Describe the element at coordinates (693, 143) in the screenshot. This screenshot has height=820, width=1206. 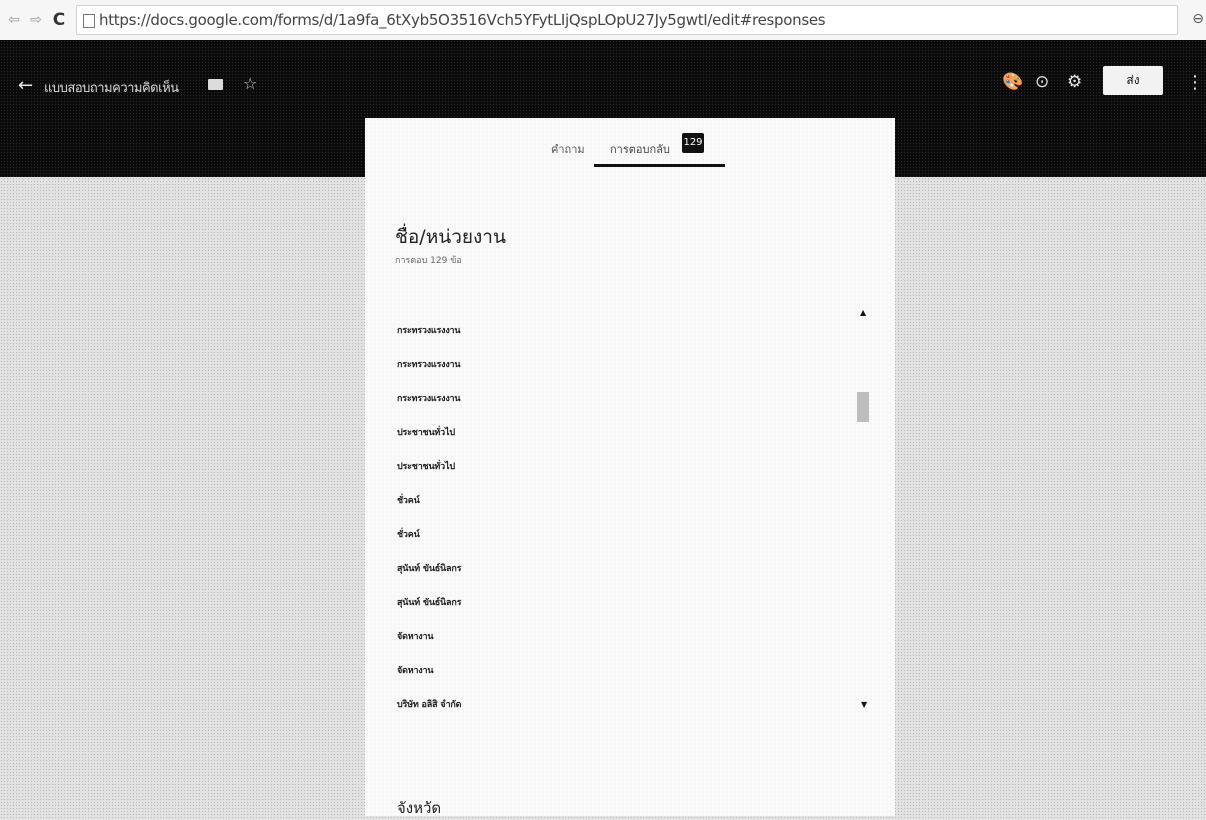
I see `responses-count-badge: 129` at that location.